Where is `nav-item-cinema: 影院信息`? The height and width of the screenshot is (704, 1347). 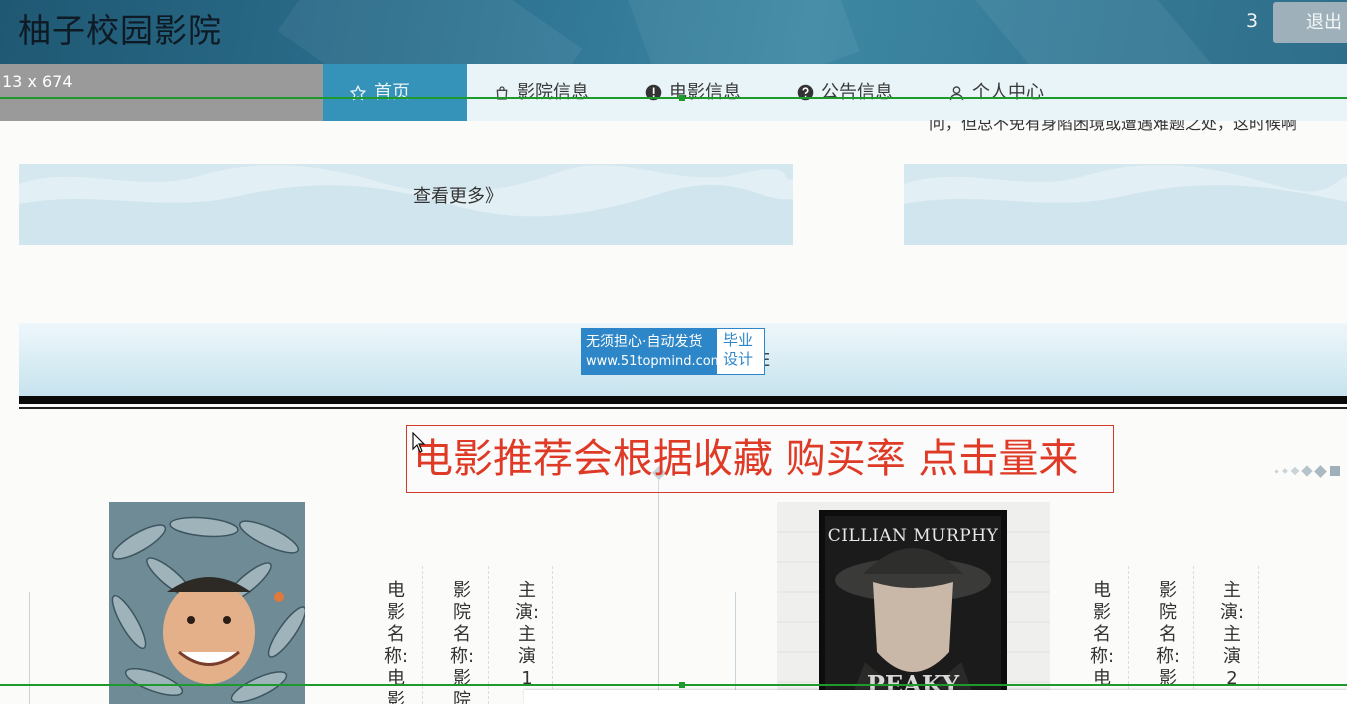
nav-item-cinema: 影院信息 is located at coordinates (541, 92).